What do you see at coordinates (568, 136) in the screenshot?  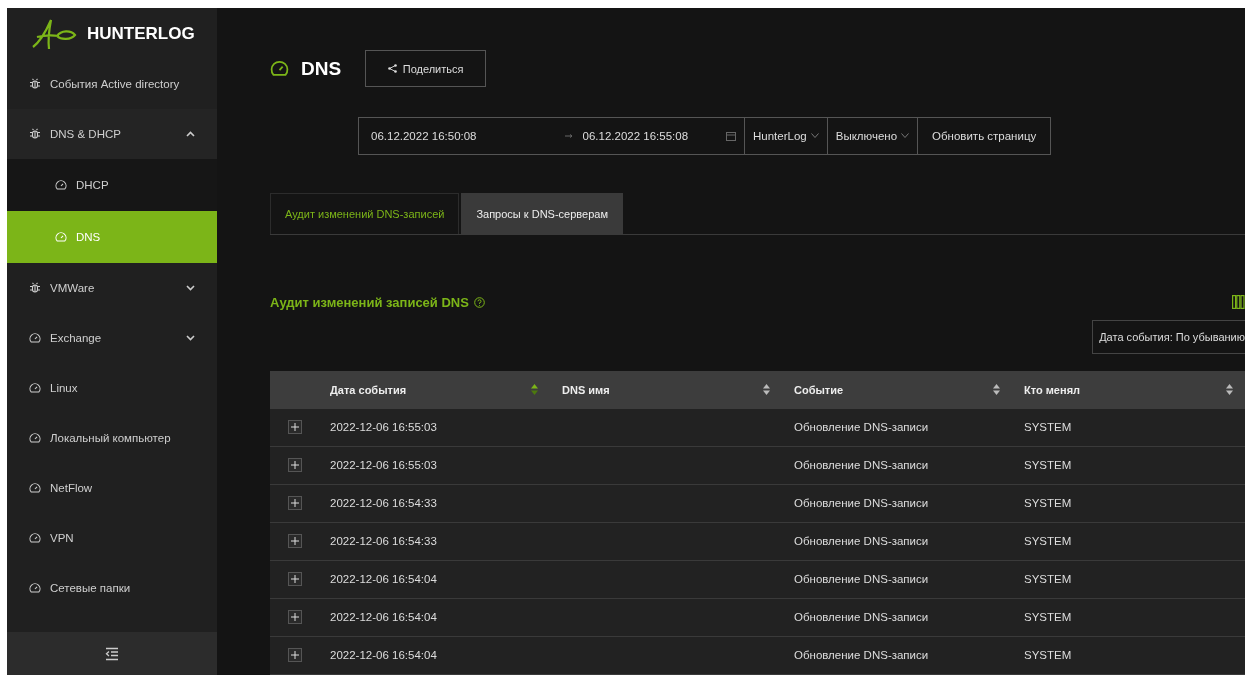 I see `arrow-right-icon` at bounding box center [568, 136].